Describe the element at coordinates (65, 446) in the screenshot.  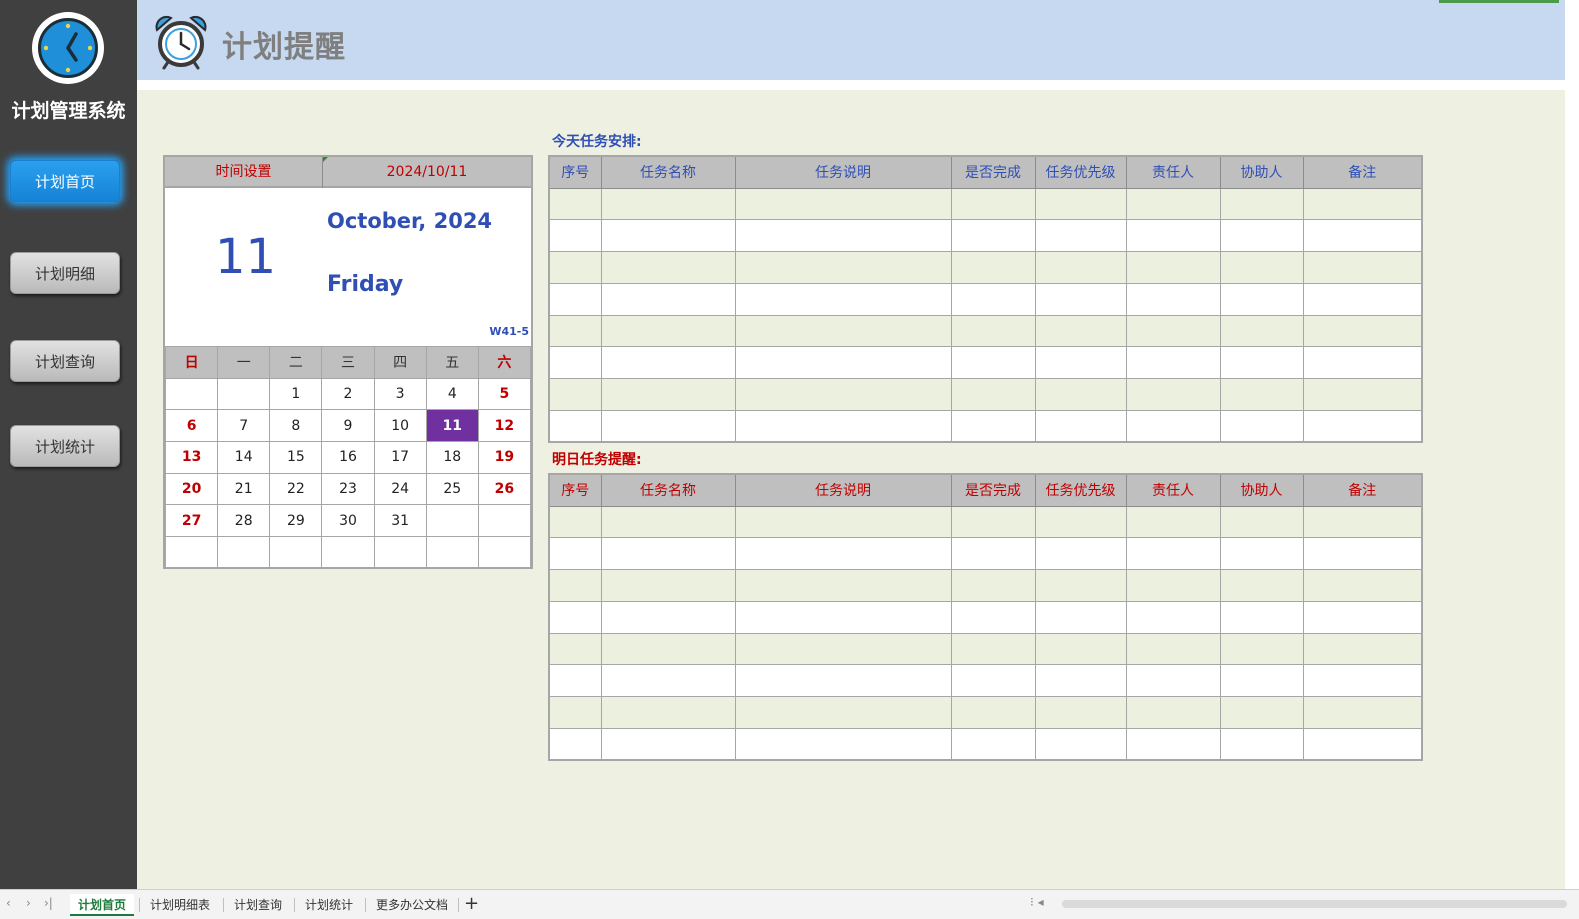
I see `nav-button-statistics: 计划统计` at that location.